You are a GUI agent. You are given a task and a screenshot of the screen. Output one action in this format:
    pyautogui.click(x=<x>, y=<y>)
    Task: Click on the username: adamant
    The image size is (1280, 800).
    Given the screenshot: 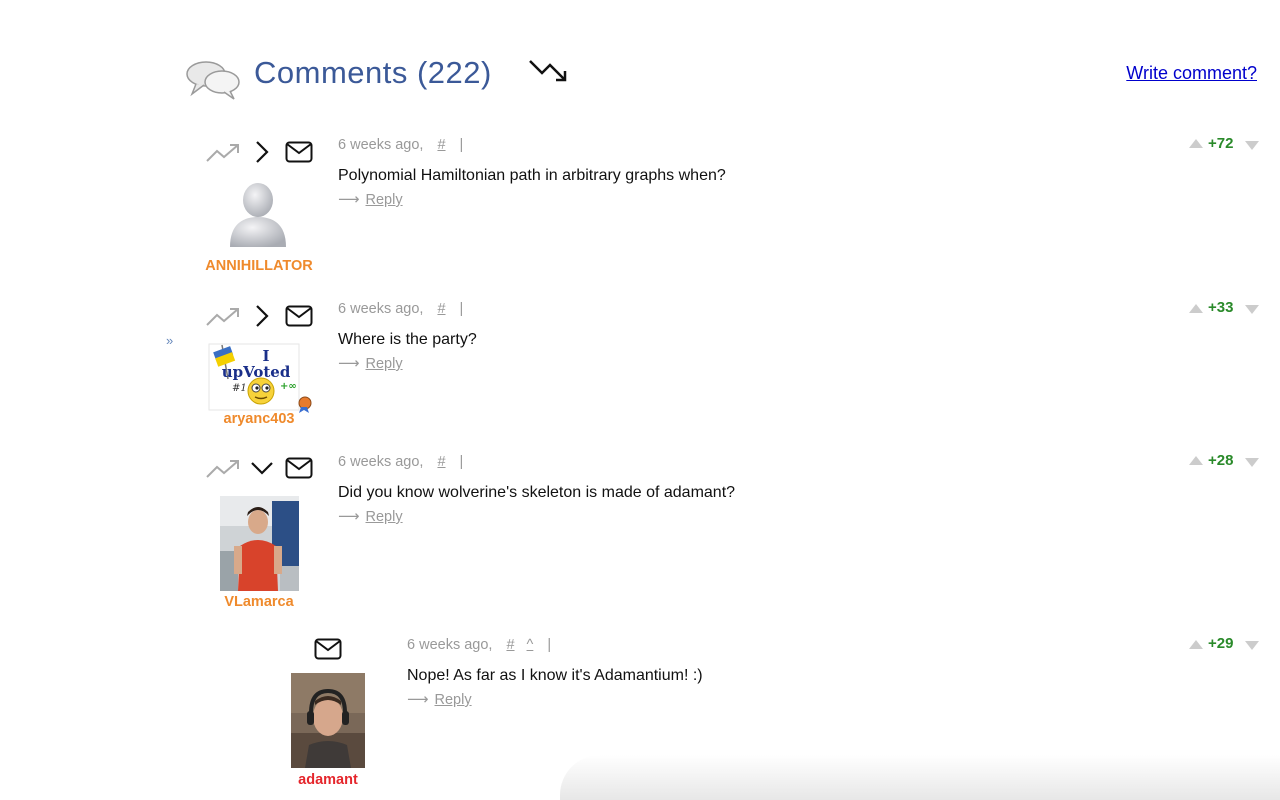 What is the action you would take?
    pyautogui.click(x=328, y=780)
    